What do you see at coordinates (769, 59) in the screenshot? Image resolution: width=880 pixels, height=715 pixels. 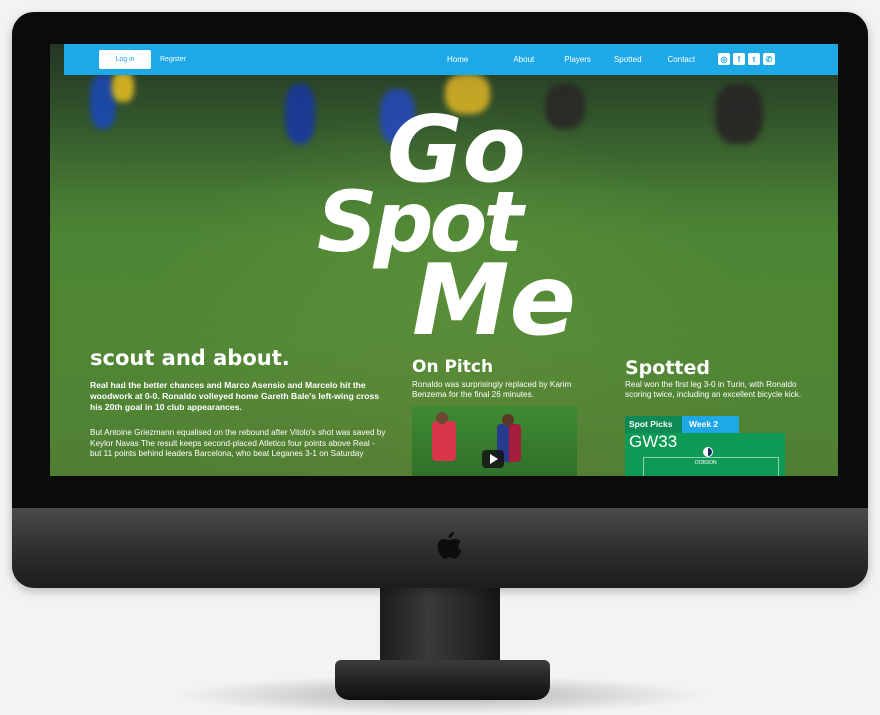 I see `whatsapp-icon: ✆` at bounding box center [769, 59].